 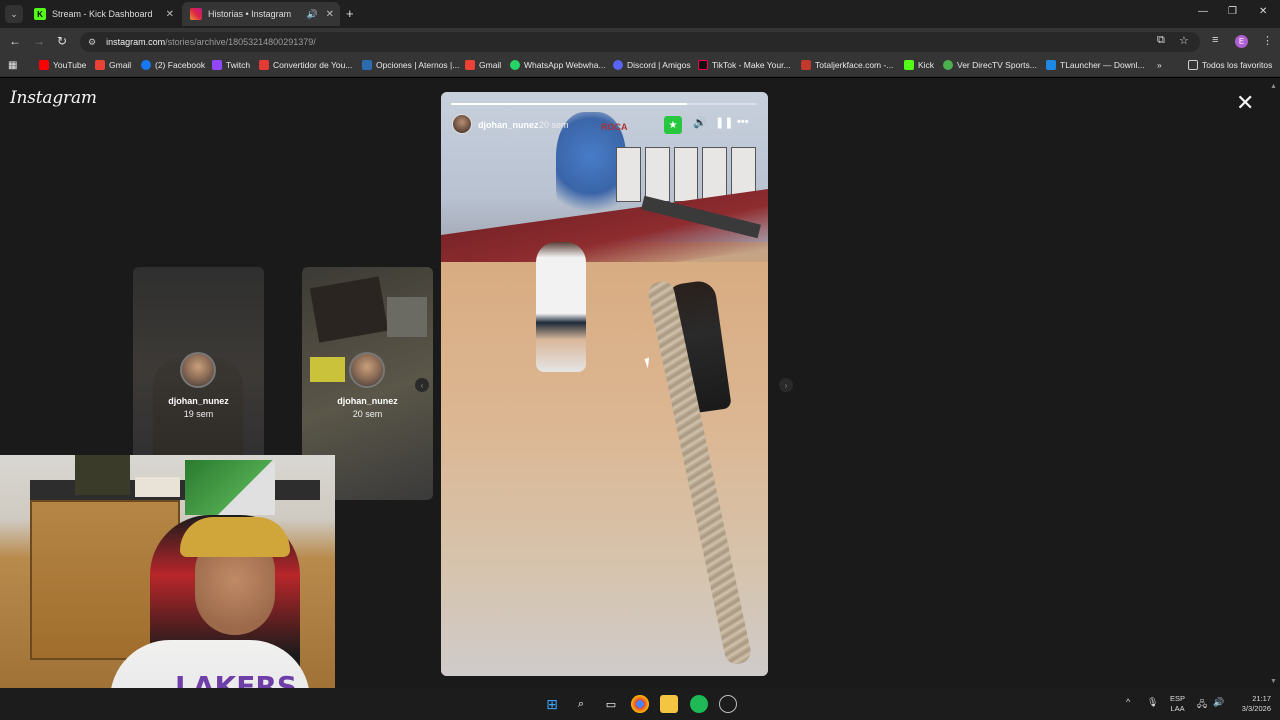 What do you see at coordinates (240, 42) in the screenshot?
I see `url-path: /stories/archive/18053214800291379/` at bounding box center [240, 42].